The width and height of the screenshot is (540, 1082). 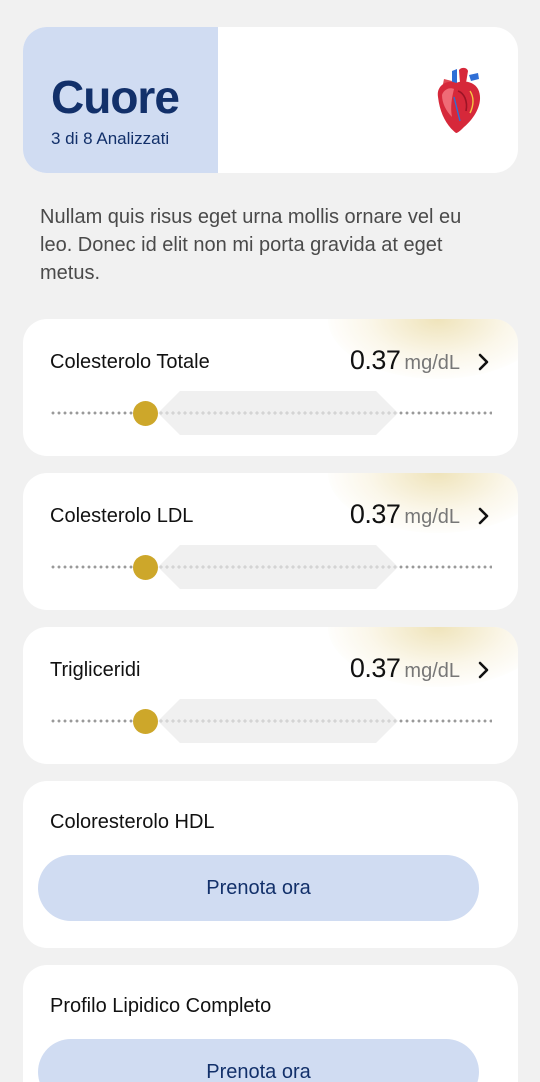 I want to click on metric-name: Trigliceridi, so click(x=95, y=670).